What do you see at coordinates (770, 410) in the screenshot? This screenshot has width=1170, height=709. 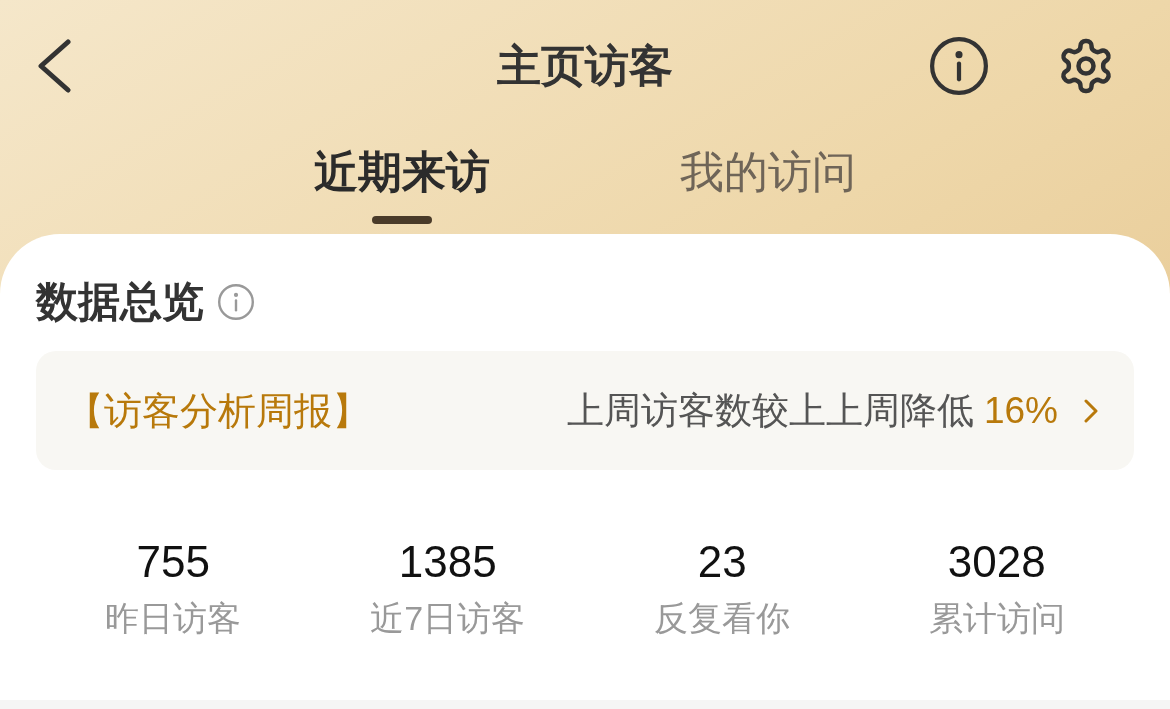 I see `report-summary: 上周访客数较上上周降低` at bounding box center [770, 410].